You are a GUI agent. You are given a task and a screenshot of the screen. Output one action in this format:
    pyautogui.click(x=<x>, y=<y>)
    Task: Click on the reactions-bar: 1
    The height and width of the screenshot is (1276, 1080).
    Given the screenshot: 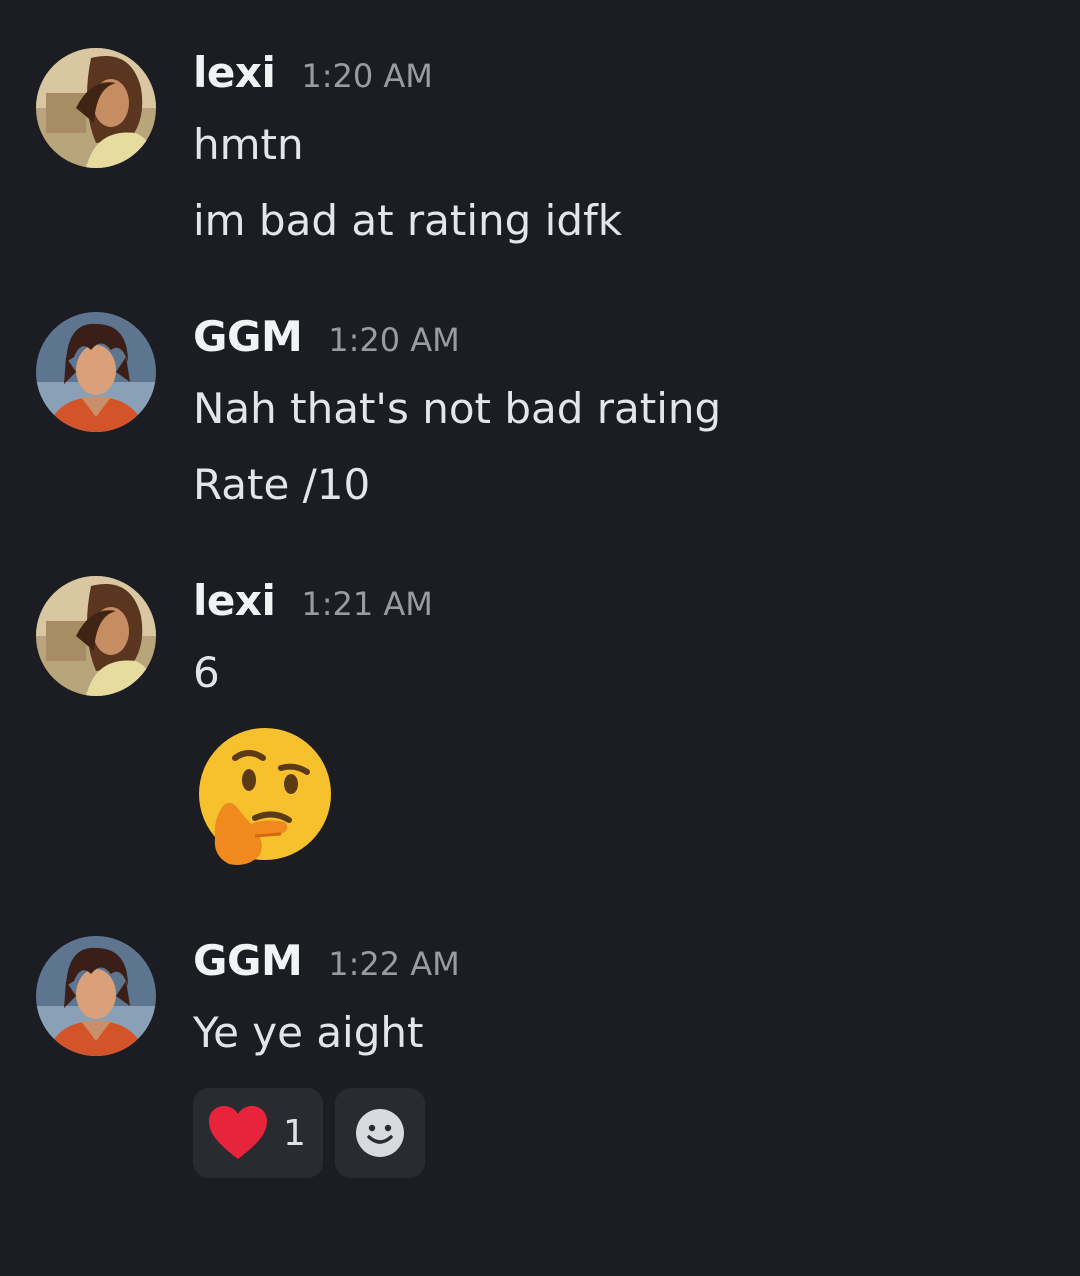 What is the action you would take?
    pyautogui.click(x=623, y=1133)
    